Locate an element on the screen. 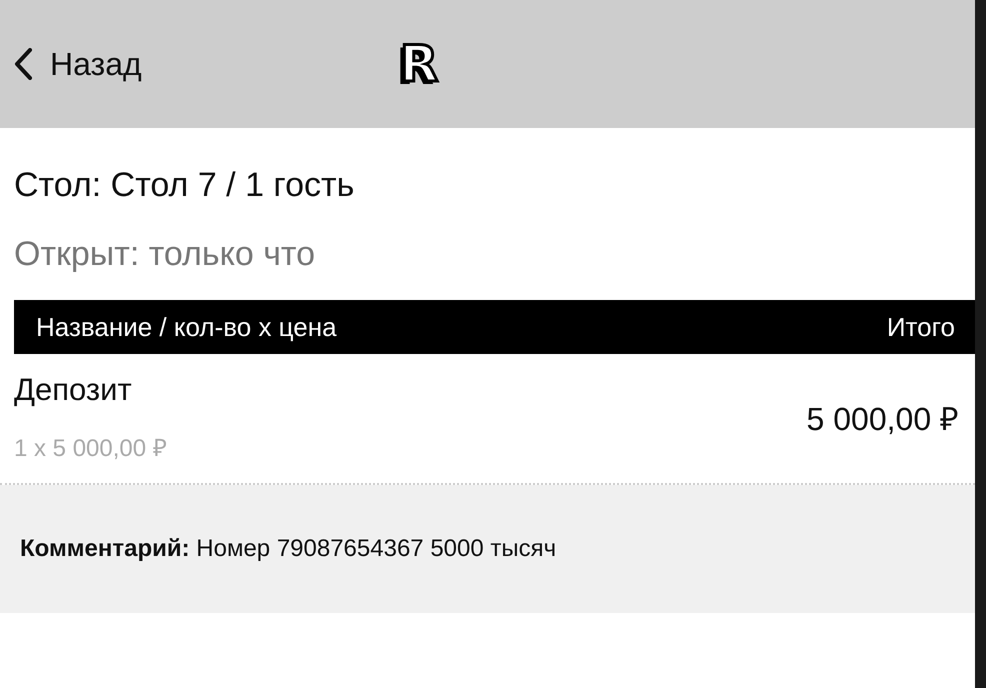 The image size is (986, 688). logo: R is located at coordinates (419, 64).